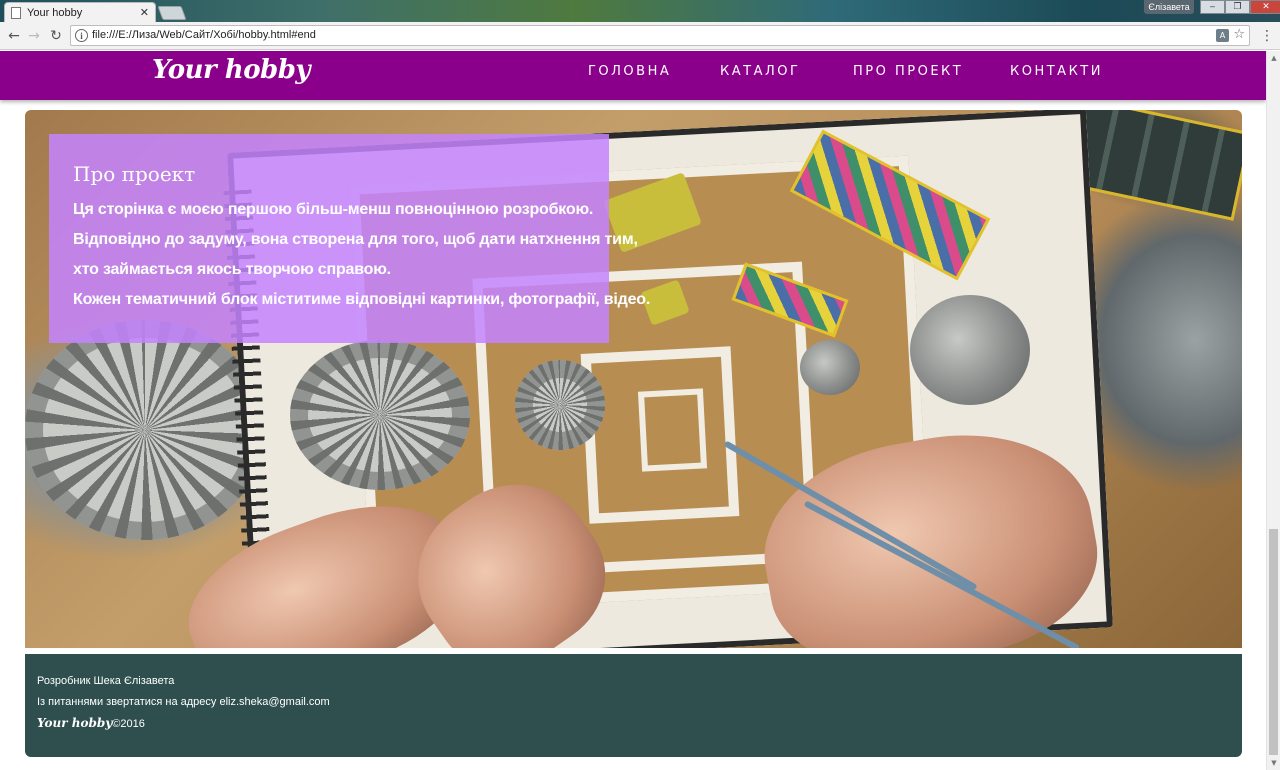 The height and width of the screenshot is (770, 1280). Describe the element at coordinates (55, 12) in the screenshot. I see `tab-title: Your hobby` at that location.